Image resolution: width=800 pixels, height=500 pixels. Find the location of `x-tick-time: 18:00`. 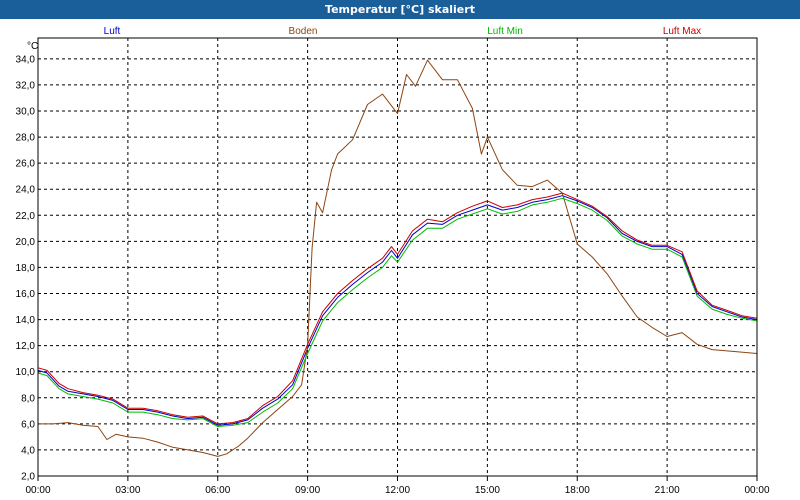

x-tick-time: 18:00 is located at coordinates (577, 490).